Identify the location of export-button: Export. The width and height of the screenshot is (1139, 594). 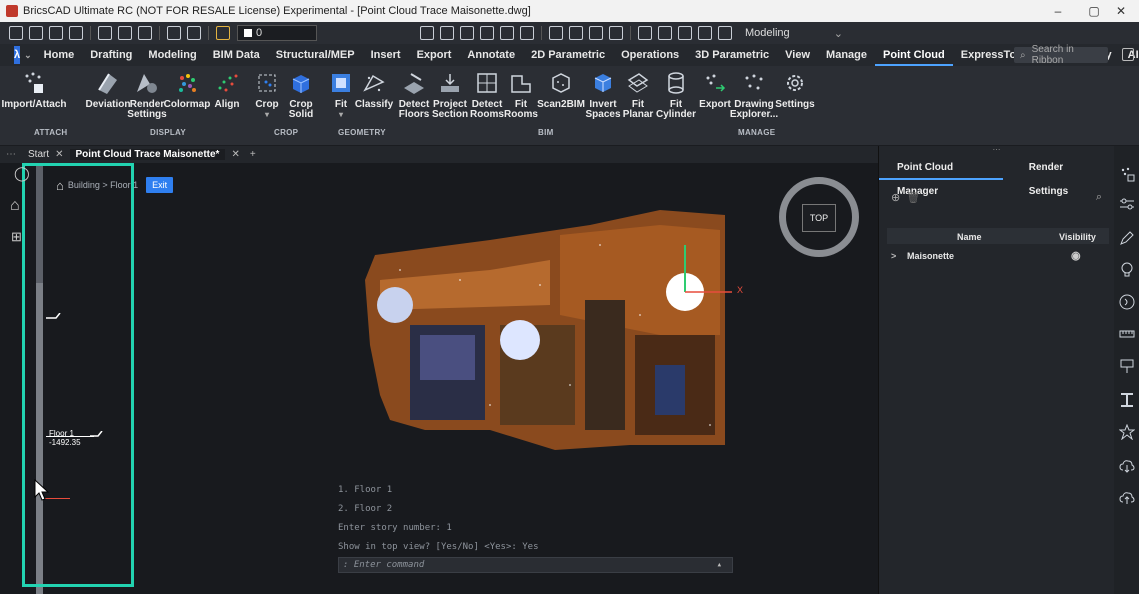
(715, 90).